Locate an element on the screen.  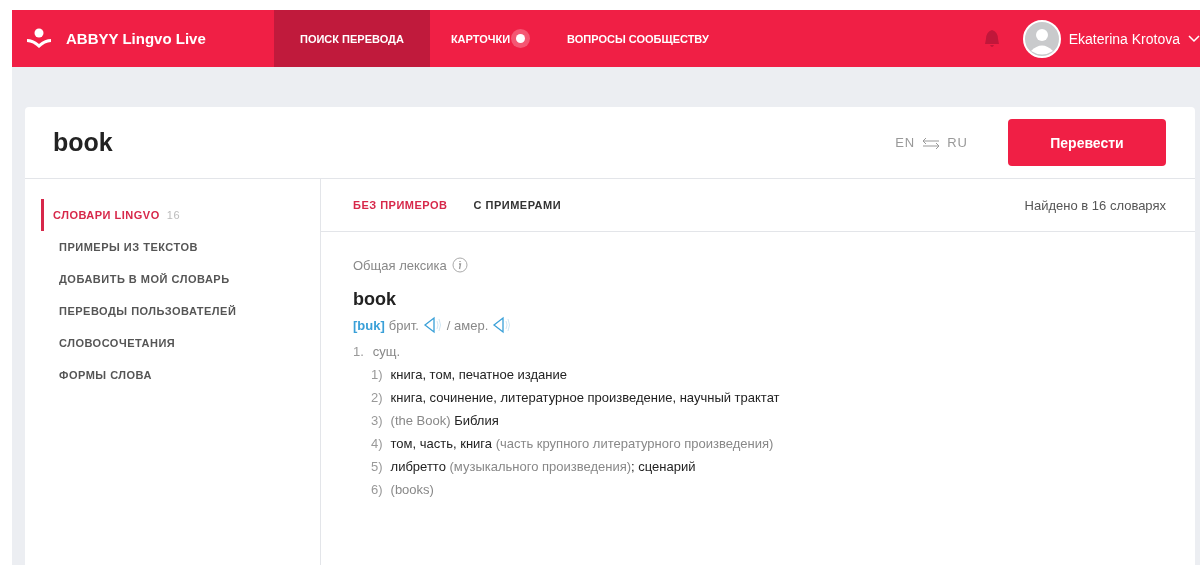
chevron-down-icon is located at coordinates (1194, 38).